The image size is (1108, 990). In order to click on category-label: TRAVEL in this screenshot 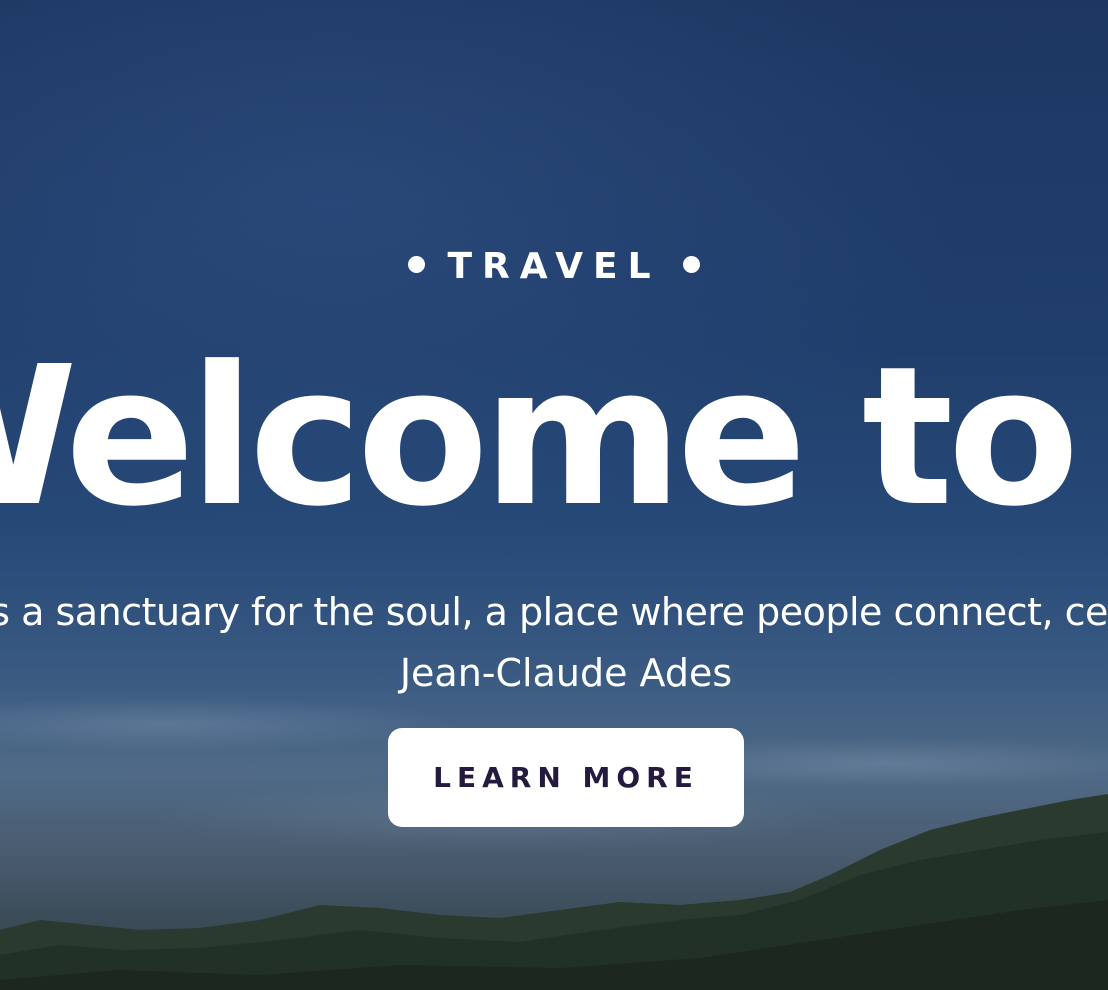, I will do `click(554, 266)`.